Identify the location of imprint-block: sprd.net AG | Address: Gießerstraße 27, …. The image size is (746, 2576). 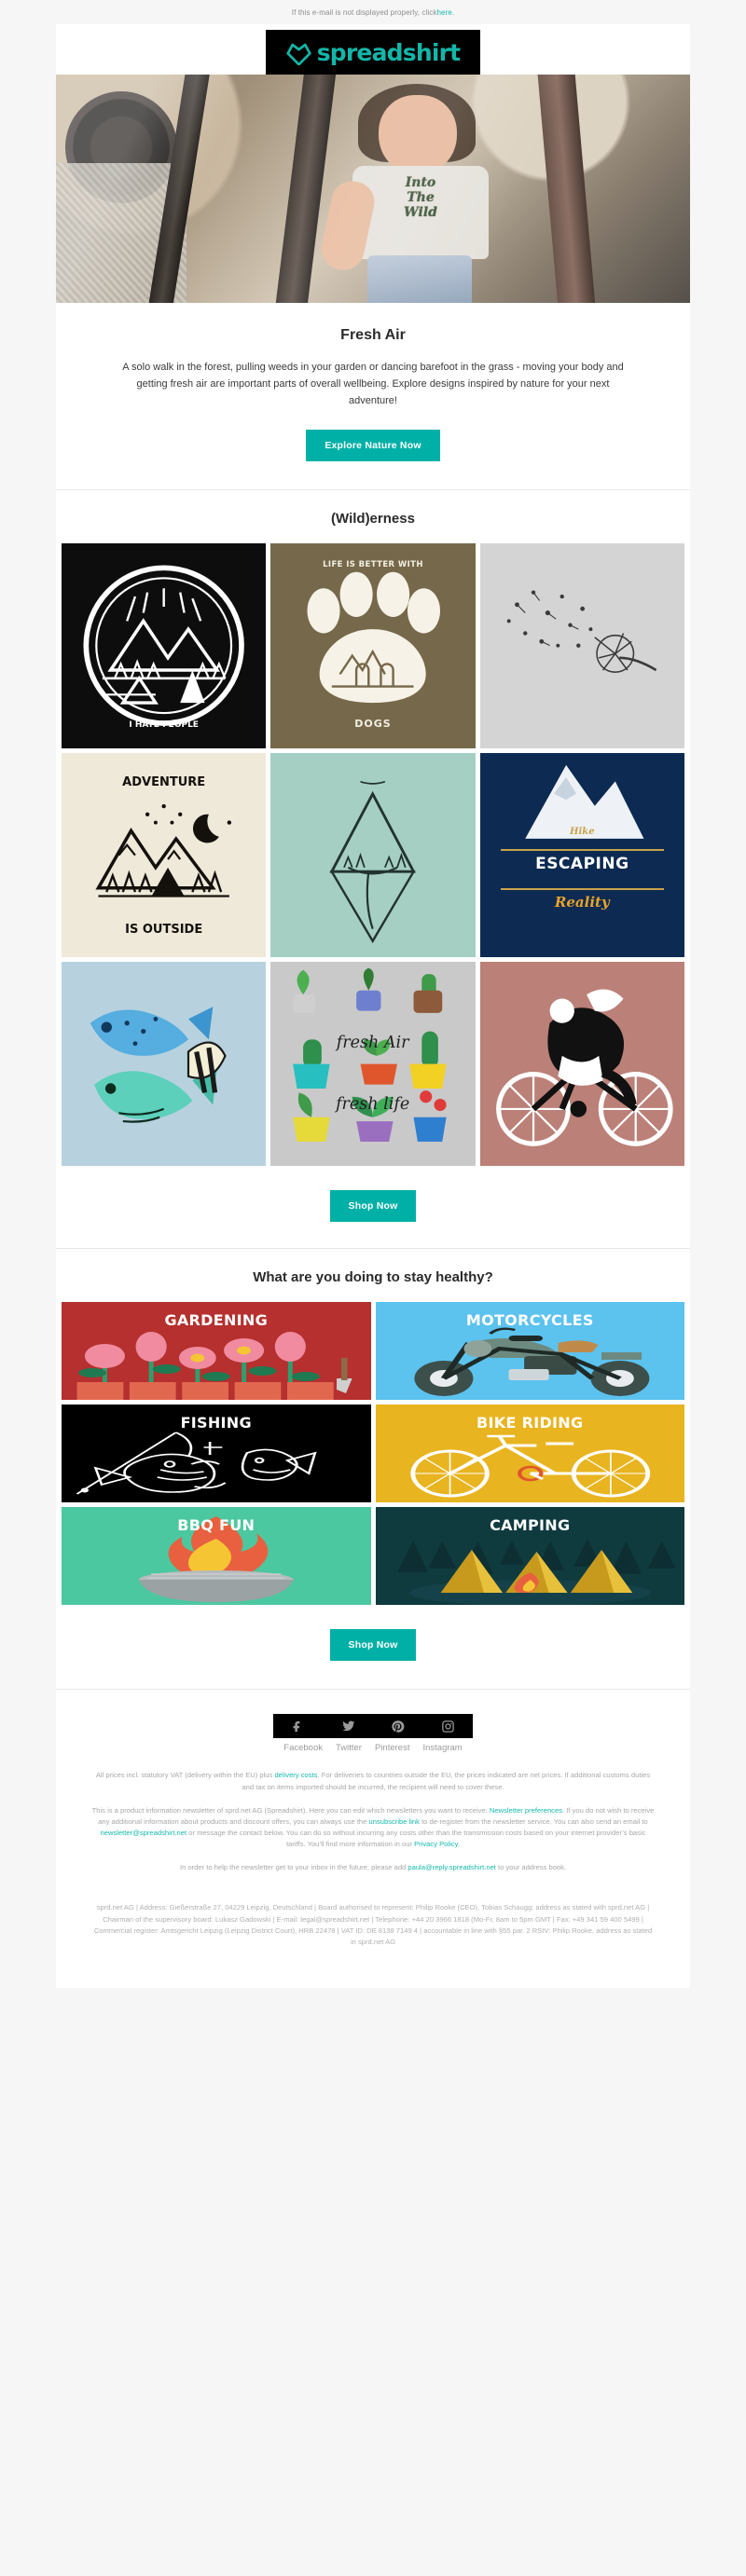
(373, 1936).